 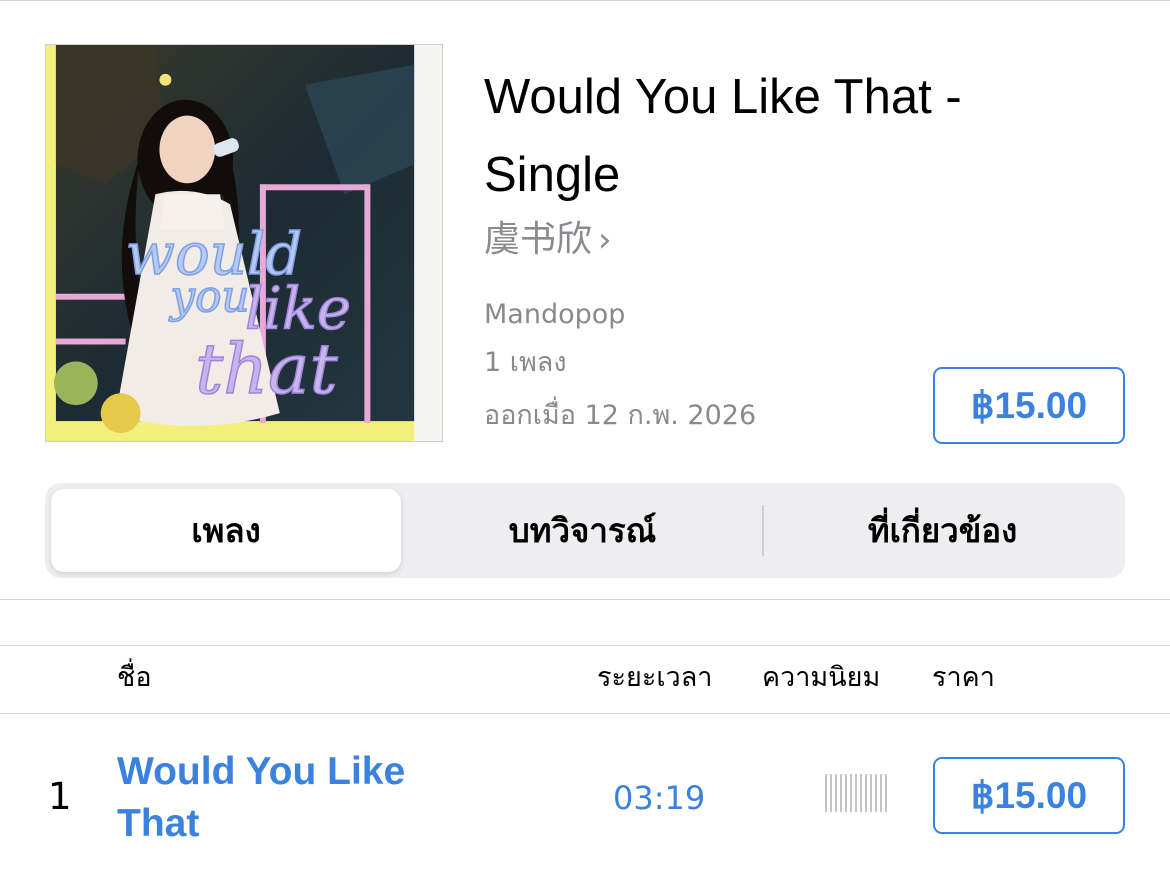 I want to click on album-buy-button: ฿15.00, so click(x=1029, y=405).